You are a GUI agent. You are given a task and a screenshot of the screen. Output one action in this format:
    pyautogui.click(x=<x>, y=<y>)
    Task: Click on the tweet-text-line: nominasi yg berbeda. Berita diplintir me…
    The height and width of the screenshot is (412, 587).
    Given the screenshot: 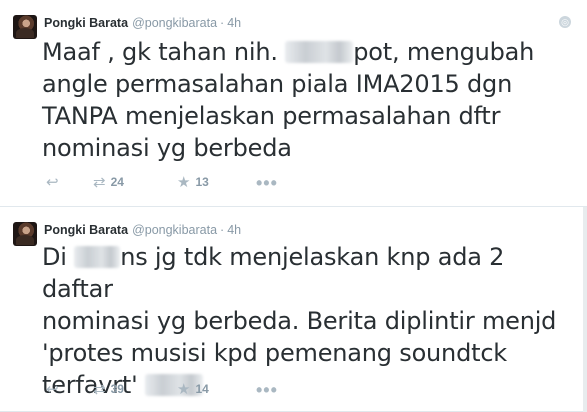 What is the action you would take?
    pyautogui.click(x=299, y=321)
    